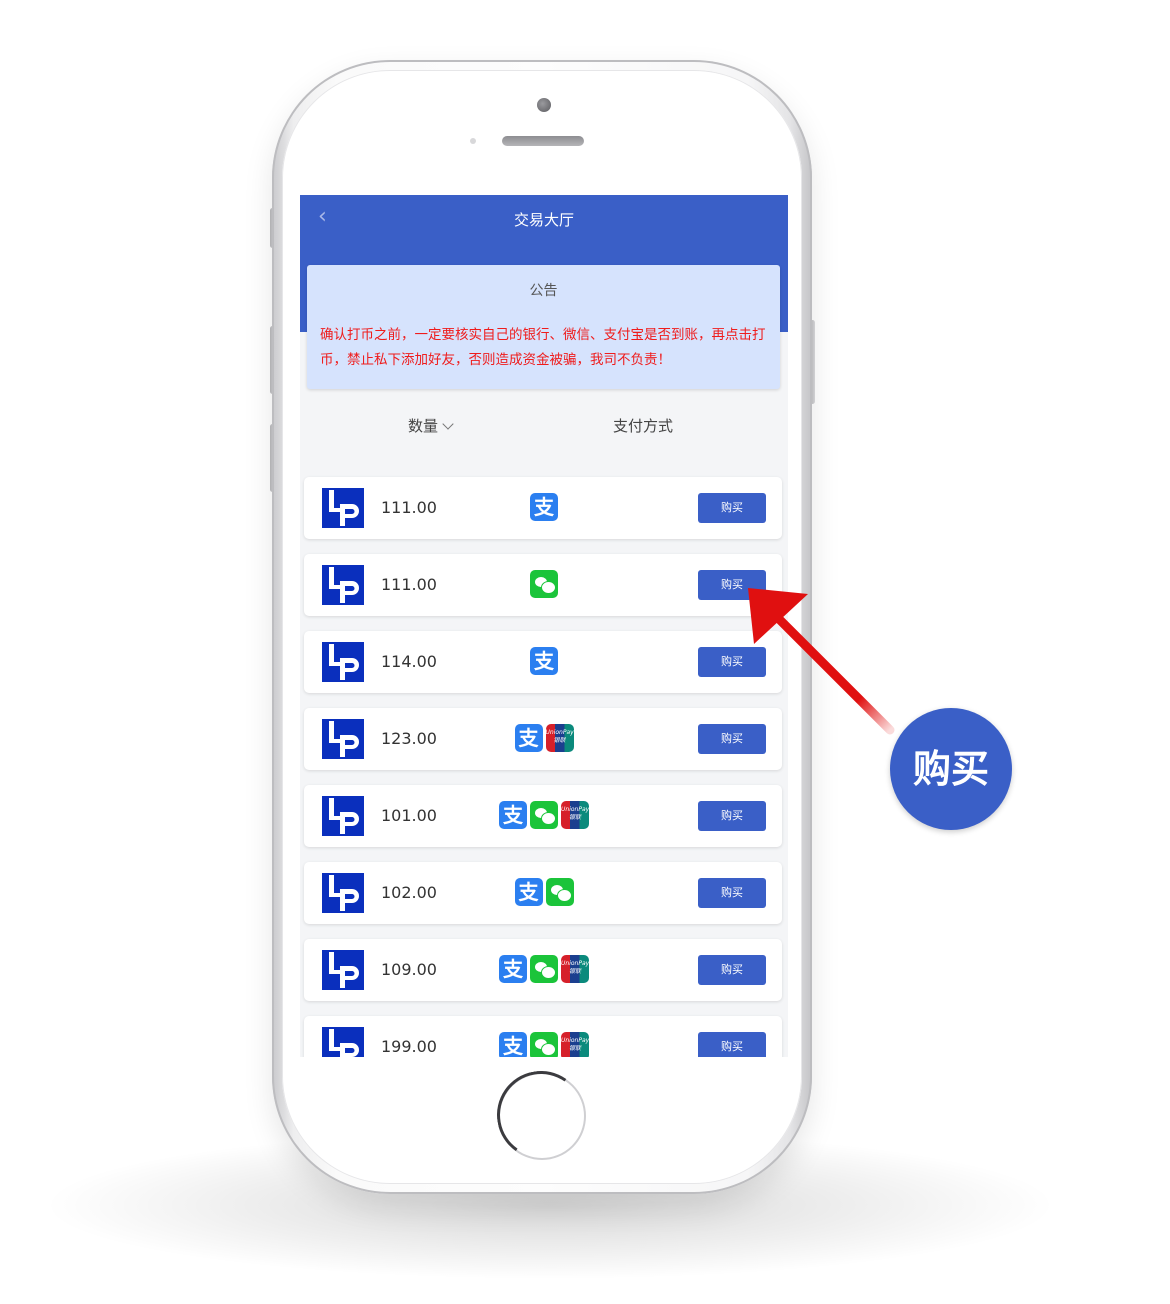 Image resolution: width=1170 pixels, height=1304 pixels. What do you see at coordinates (542, 1116) in the screenshot?
I see `home-button` at bounding box center [542, 1116].